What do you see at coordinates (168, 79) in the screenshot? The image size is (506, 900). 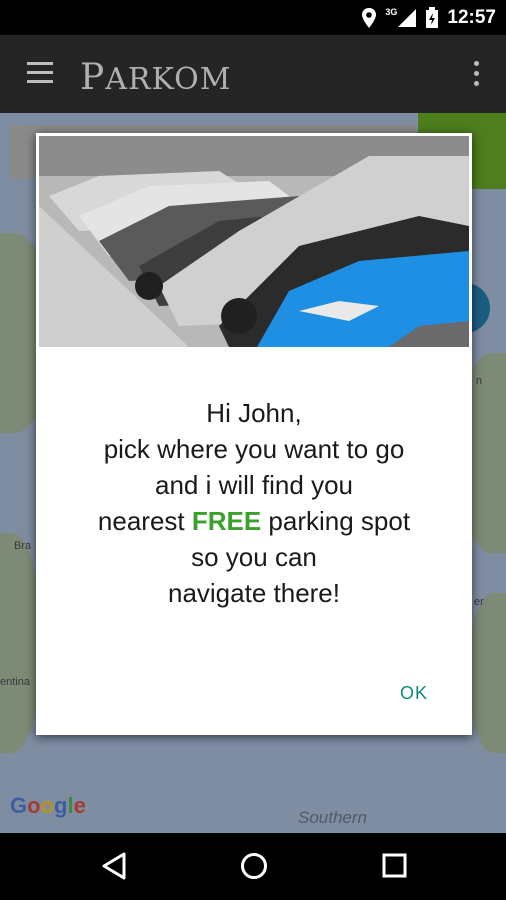 I see `logo-rest: ARKOM` at bounding box center [168, 79].